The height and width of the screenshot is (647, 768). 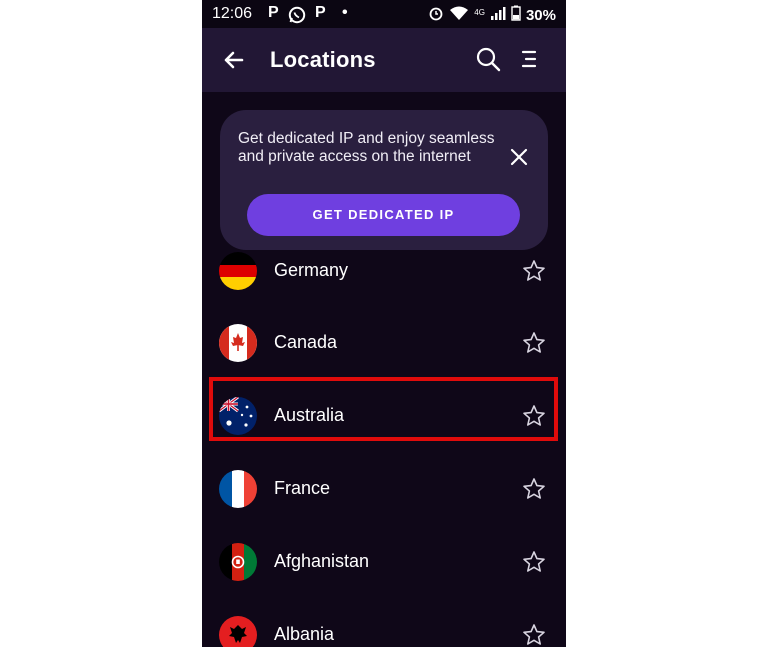 What do you see at coordinates (383, 215) in the screenshot?
I see `get-dedicated-ip-button: GET DEDICATED IP` at bounding box center [383, 215].